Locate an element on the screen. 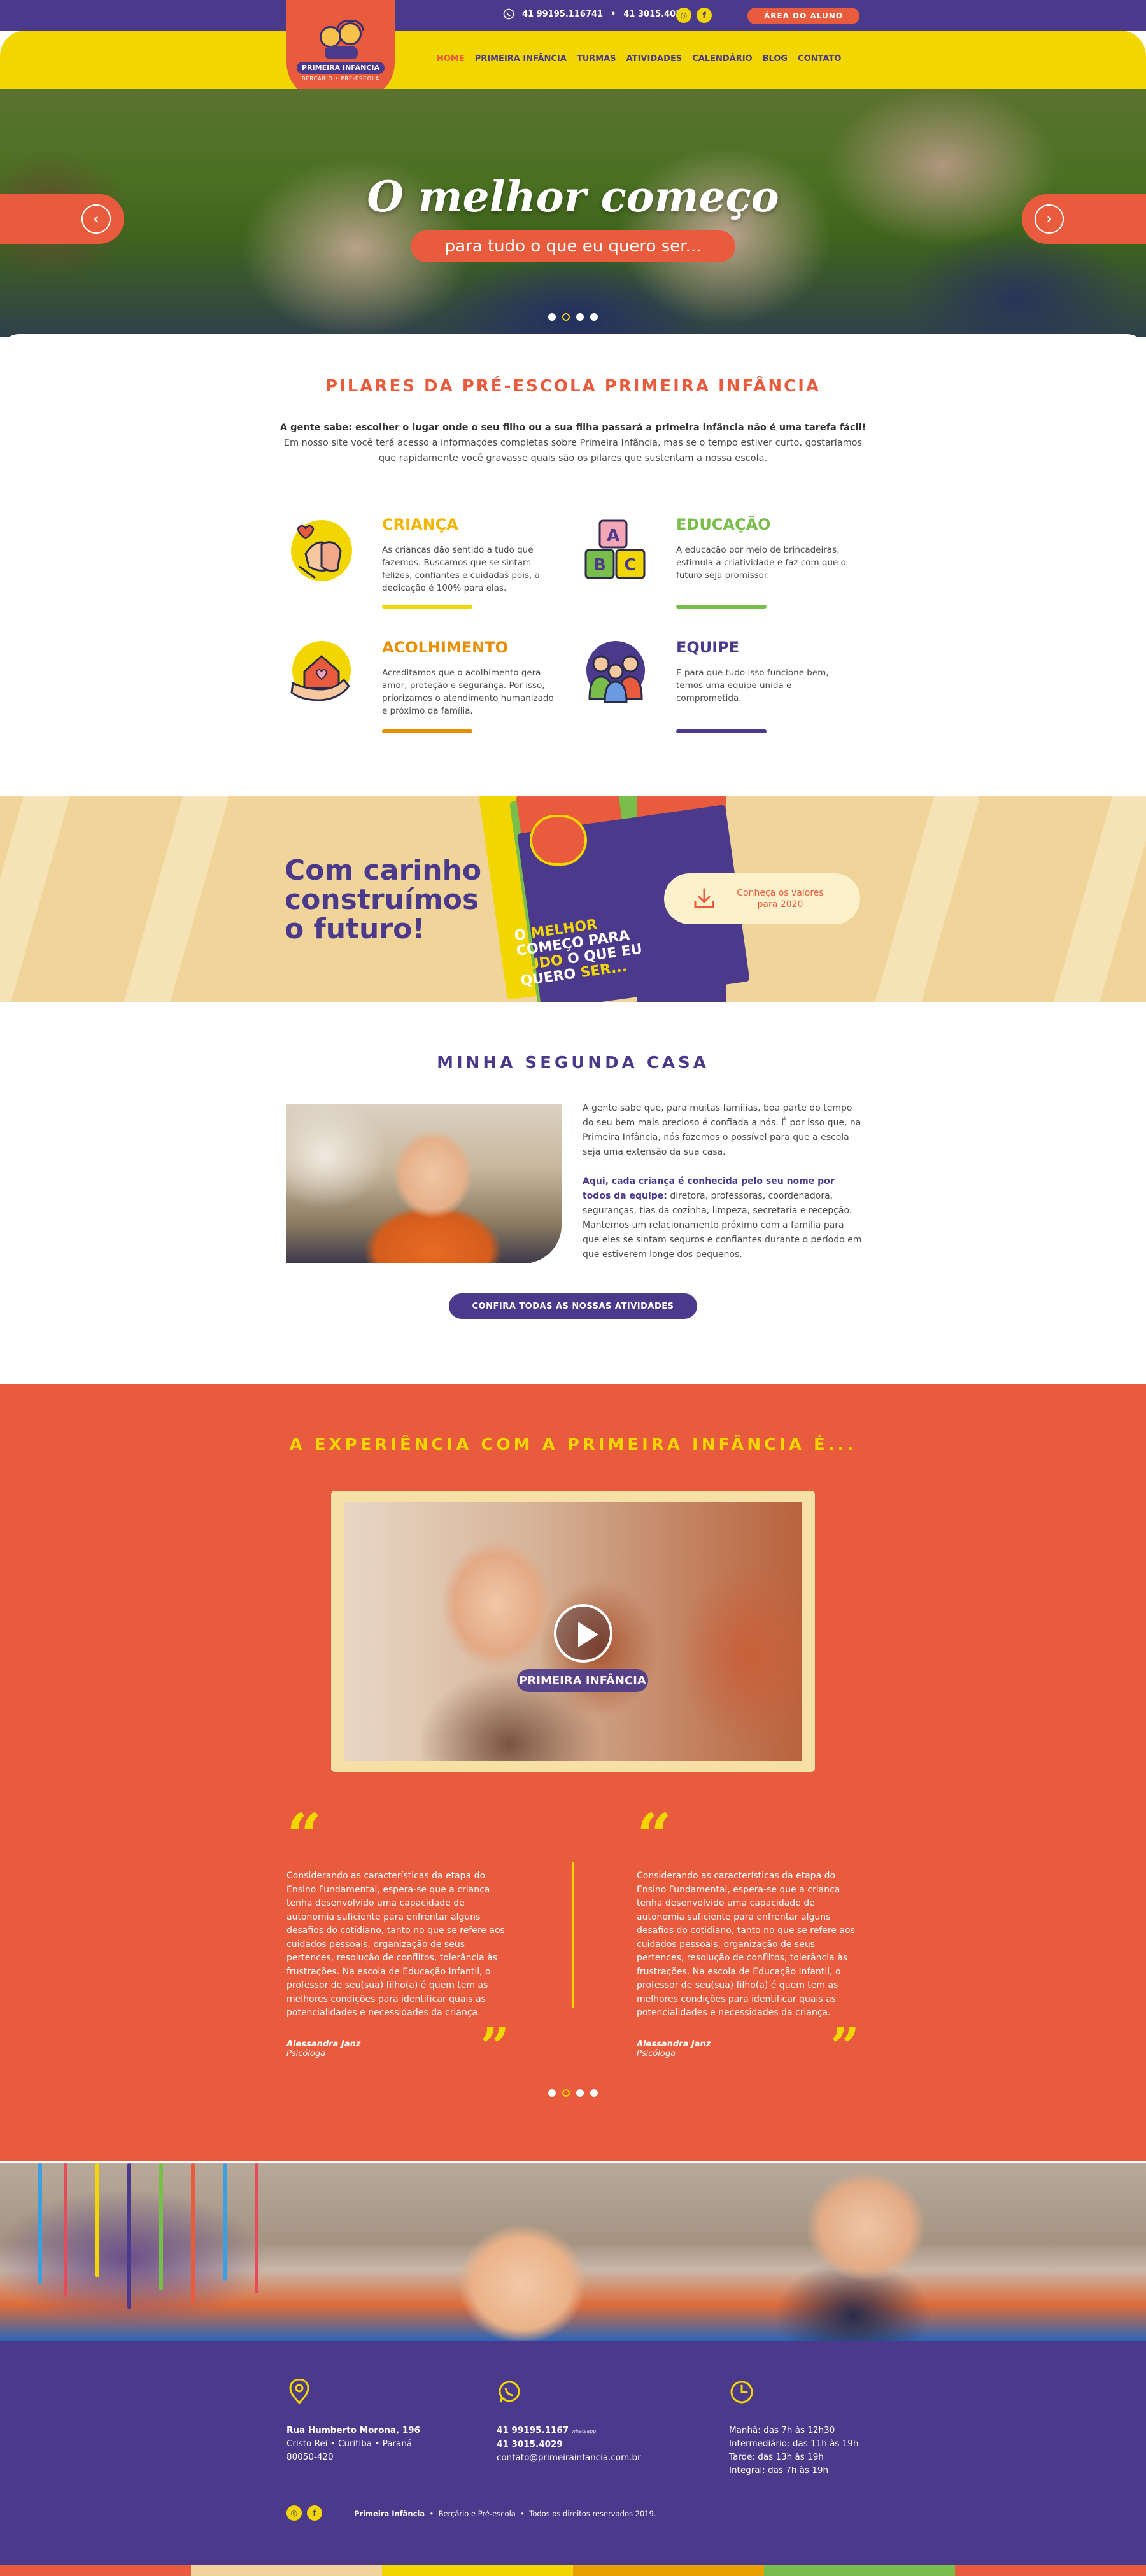 The width and height of the screenshot is (1146, 2576). play-icon is located at coordinates (583, 1634).